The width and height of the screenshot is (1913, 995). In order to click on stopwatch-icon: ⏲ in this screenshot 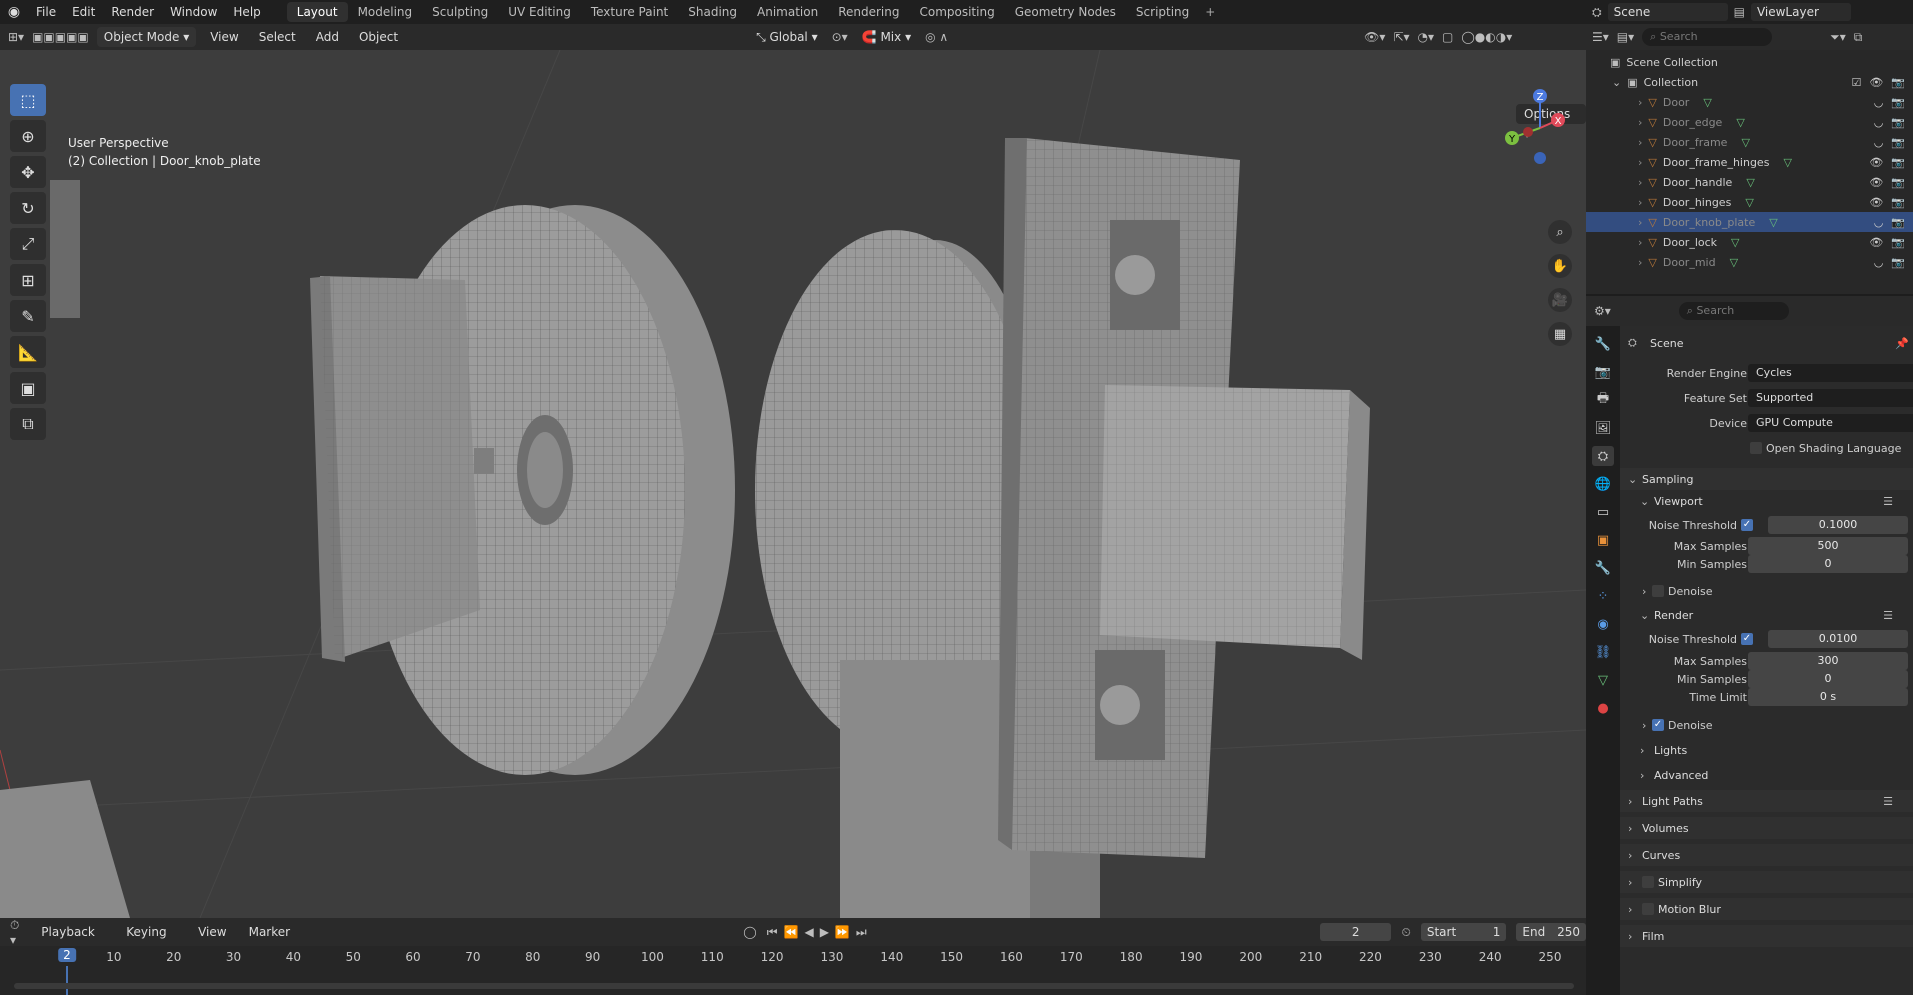, I will do `click(1405, 932)`.